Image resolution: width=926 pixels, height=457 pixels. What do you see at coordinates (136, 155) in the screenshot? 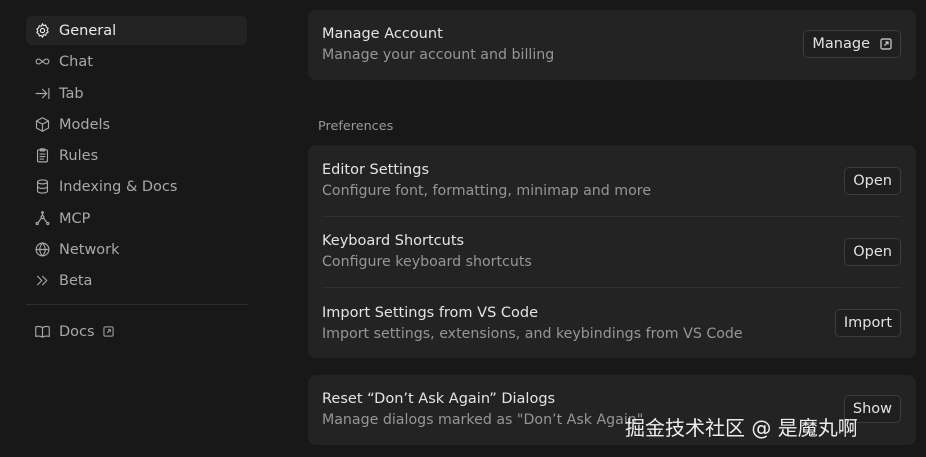
I see `sidebar-item-rules: Rules` at bounding box center [136, 155].